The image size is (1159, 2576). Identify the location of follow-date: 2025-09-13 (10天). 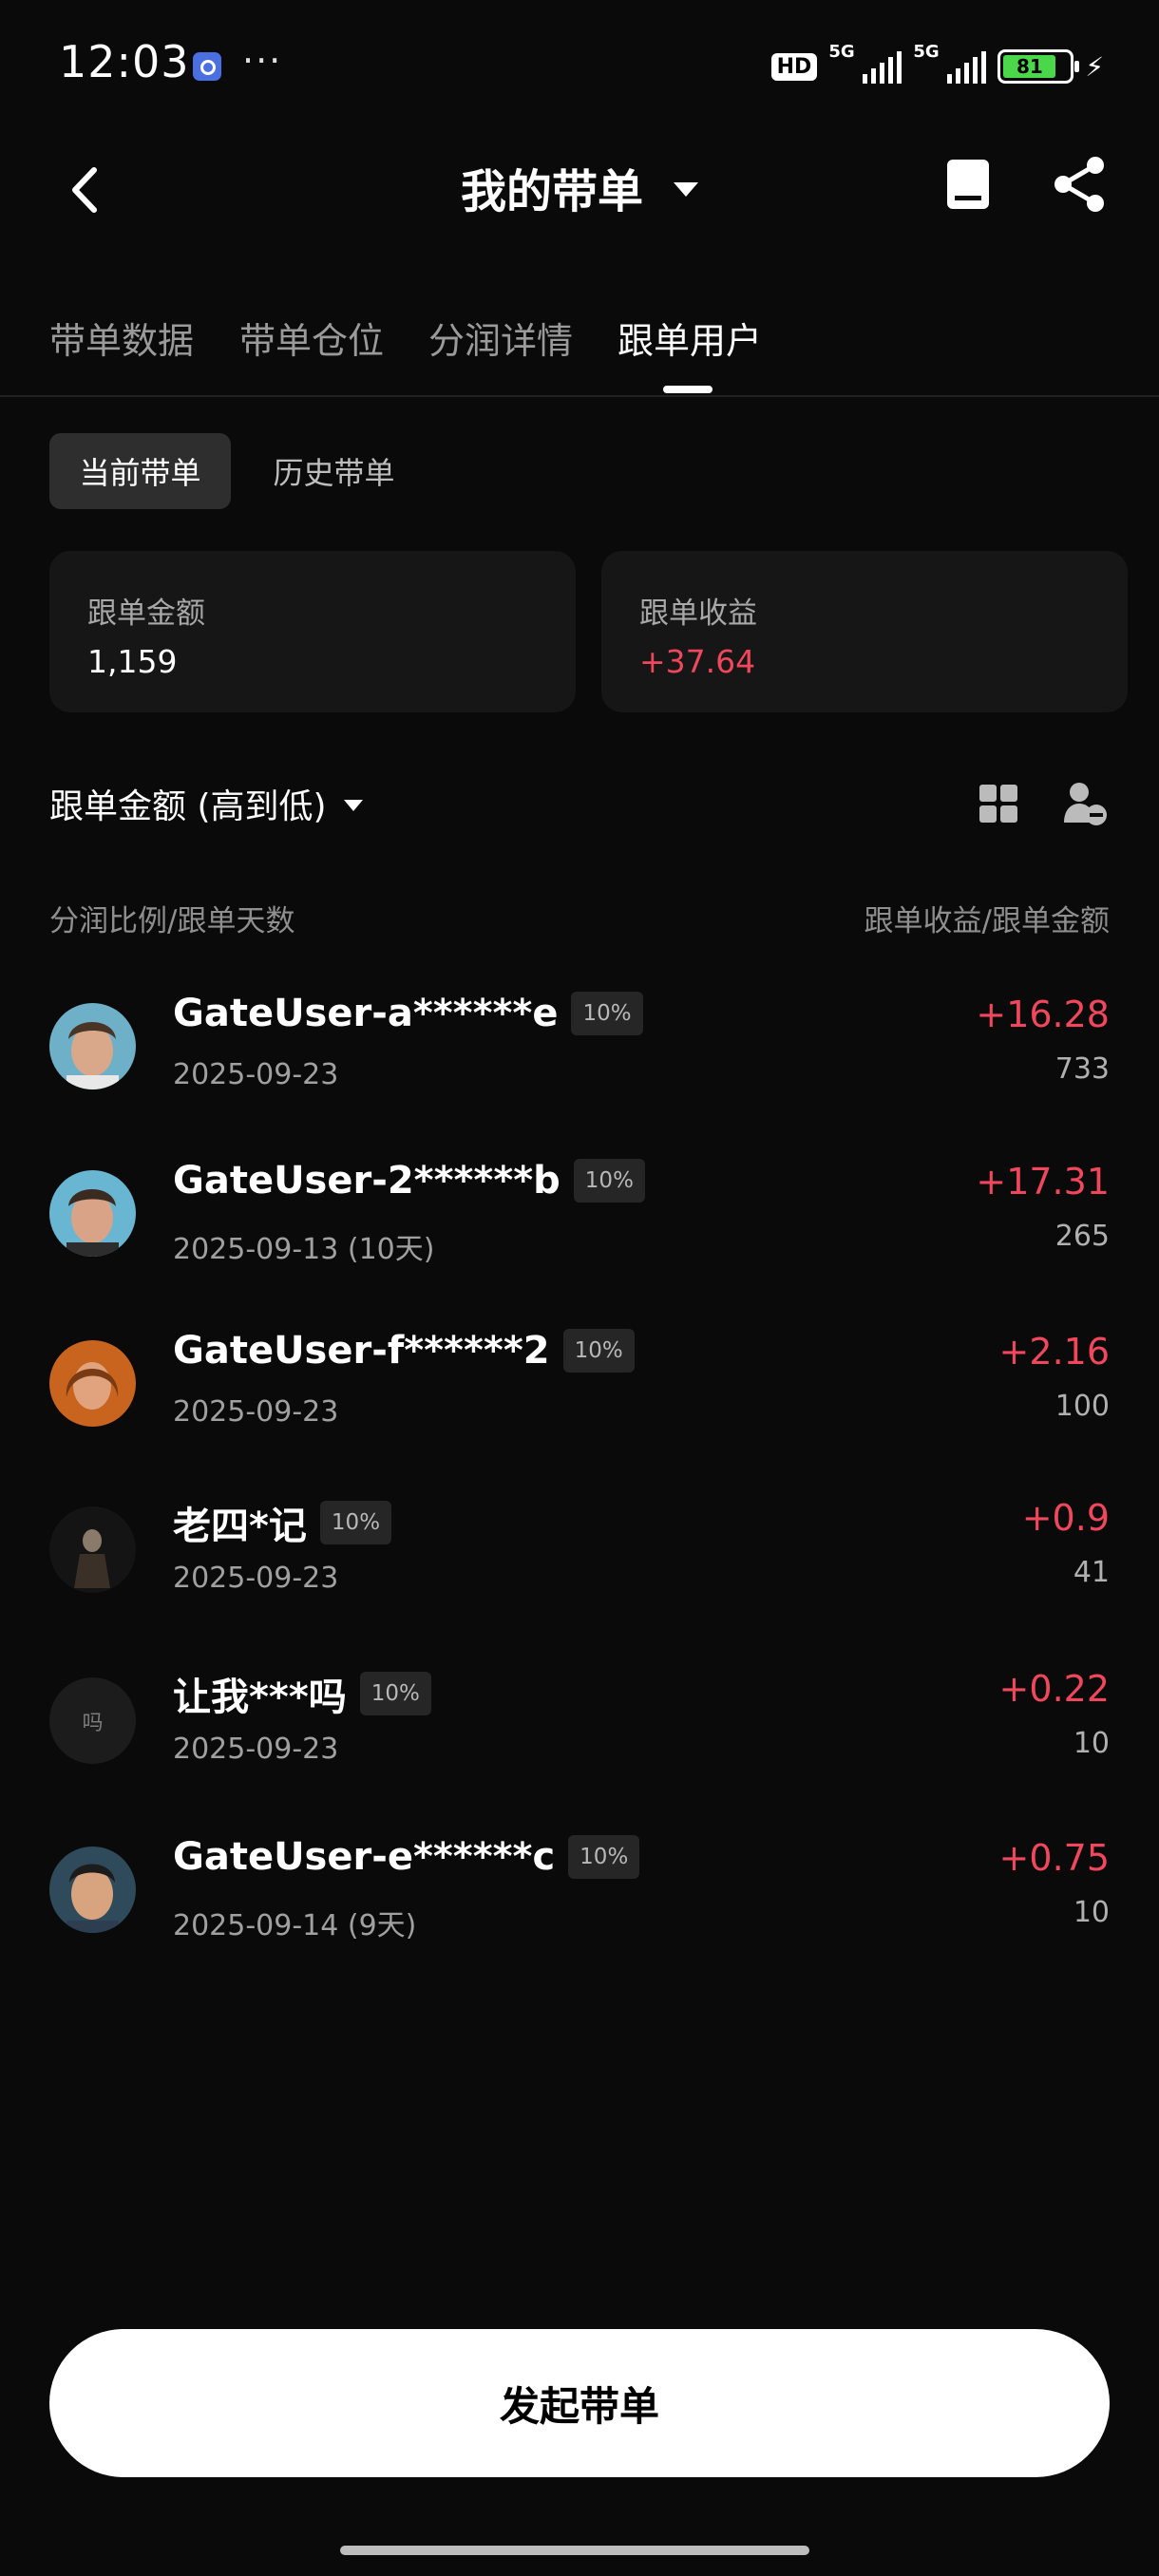
(304, 1249).